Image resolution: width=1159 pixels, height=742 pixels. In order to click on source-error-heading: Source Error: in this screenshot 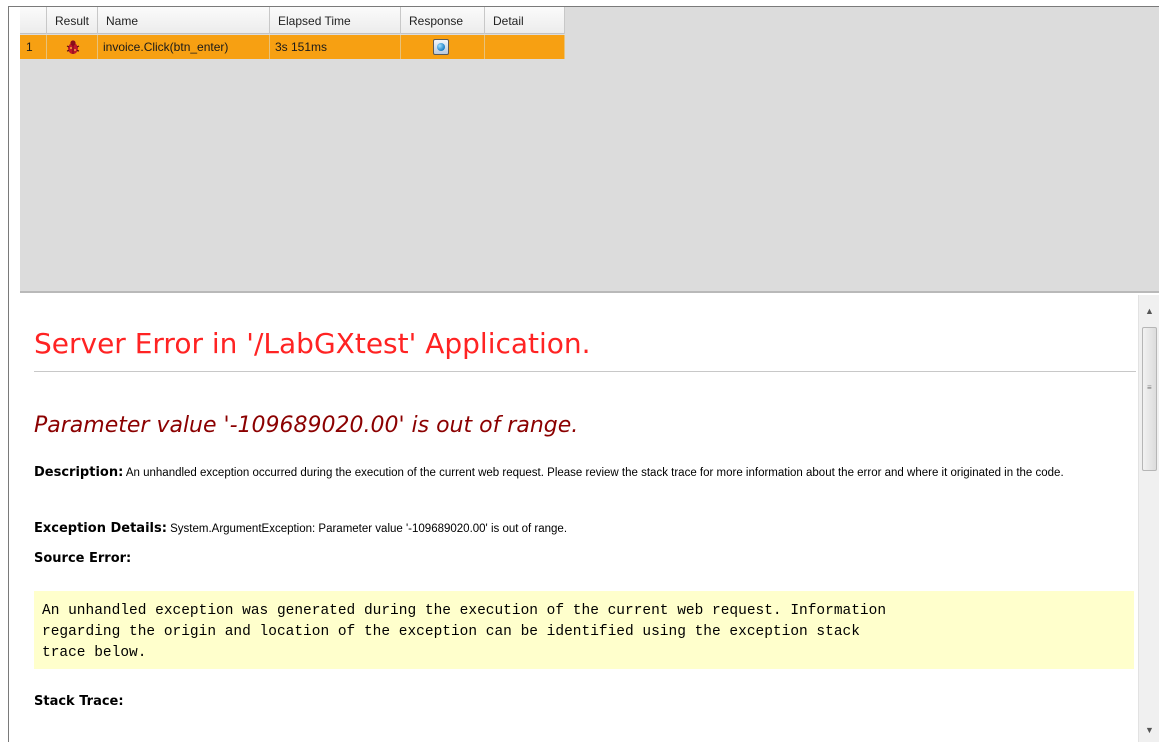, I will do `click(579, 559)`.